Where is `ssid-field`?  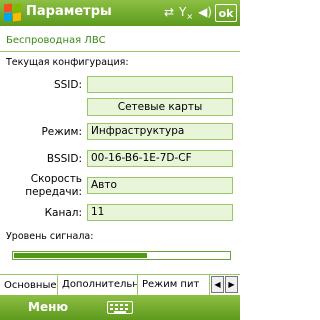 ssid-field is located at coordinates (160, 84).